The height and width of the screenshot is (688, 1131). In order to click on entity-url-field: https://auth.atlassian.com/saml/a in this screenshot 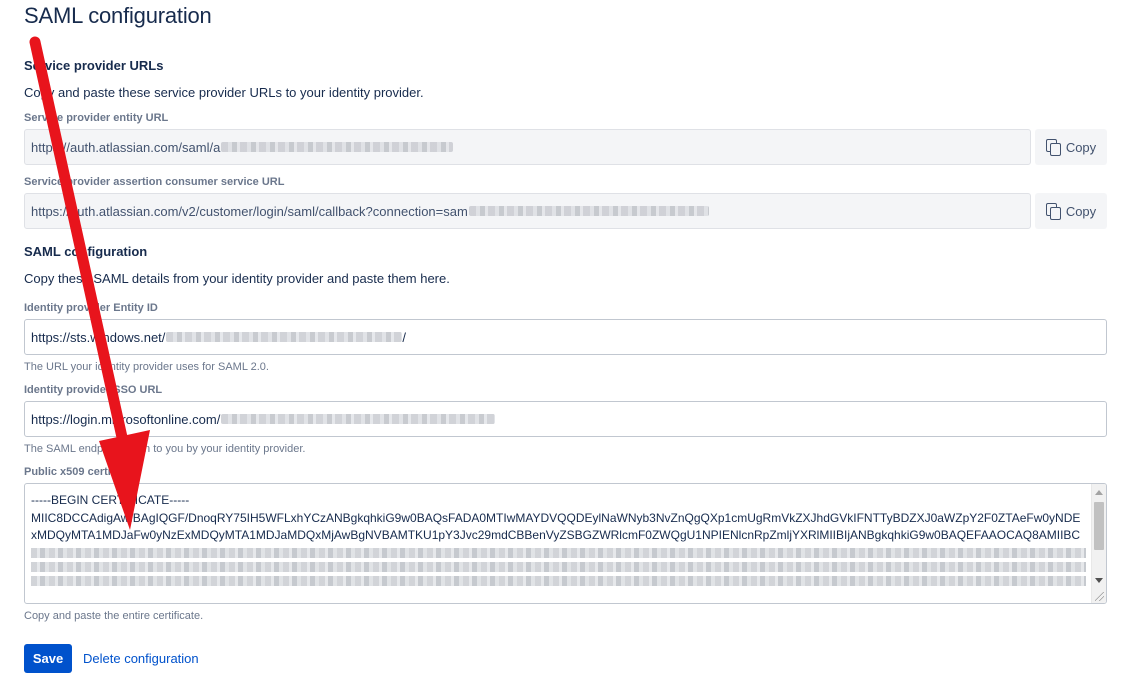, I will do `click(527, 147)`.